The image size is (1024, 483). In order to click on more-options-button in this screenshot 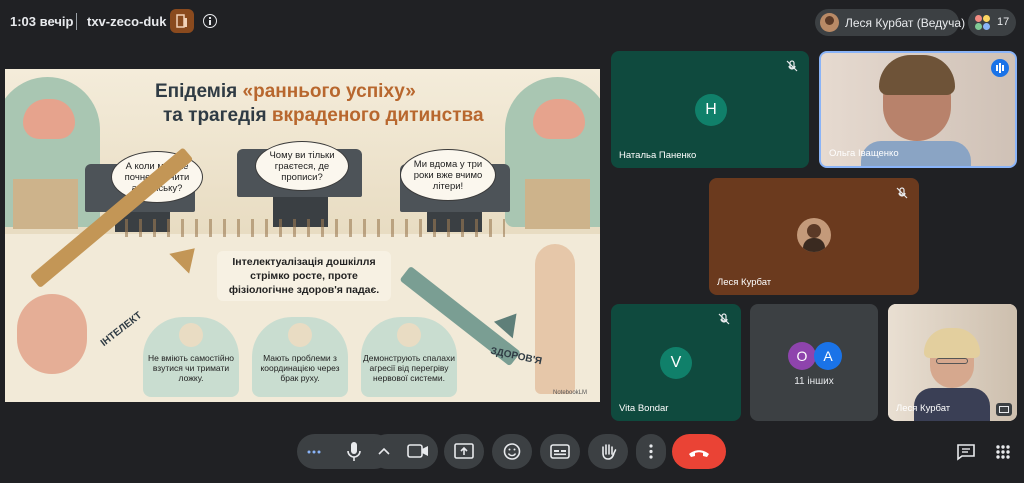, I will do `click(651, 451)`.